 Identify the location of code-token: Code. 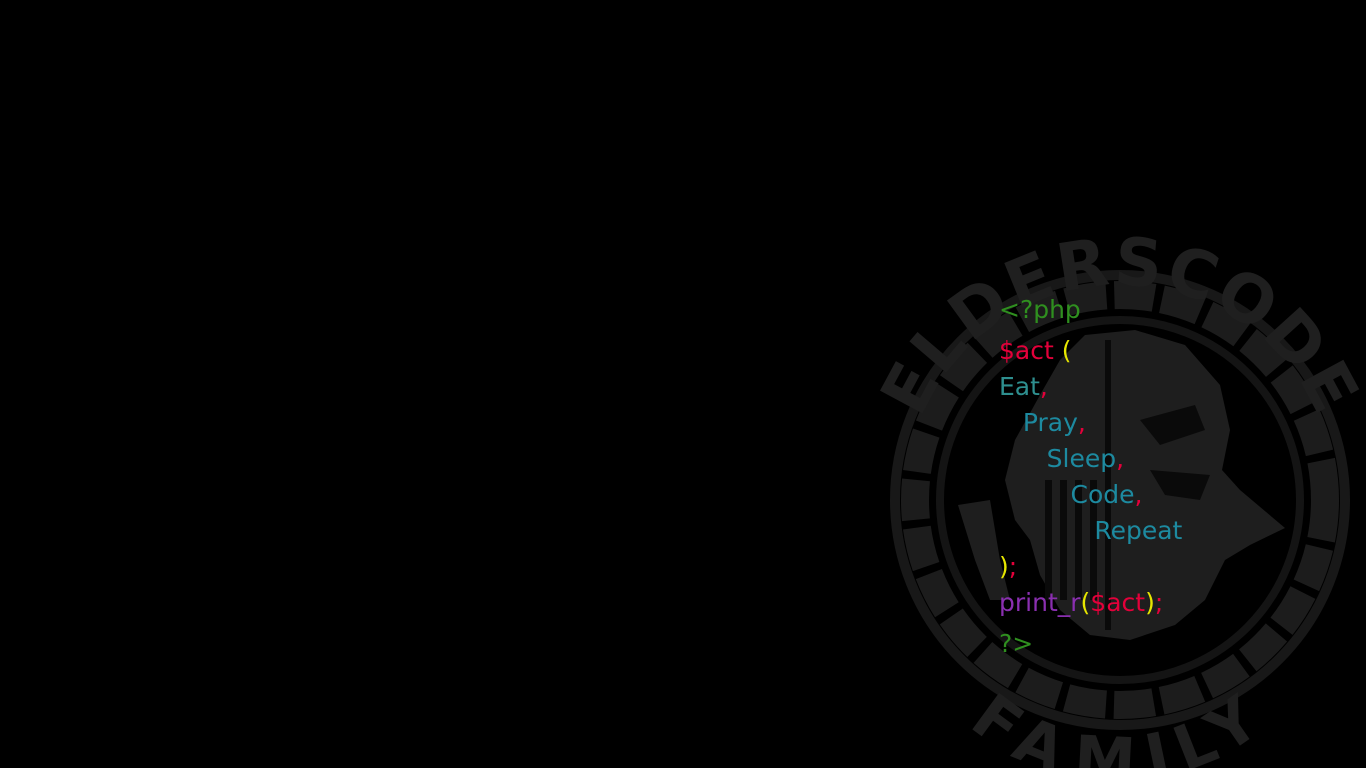
(1067, 494).